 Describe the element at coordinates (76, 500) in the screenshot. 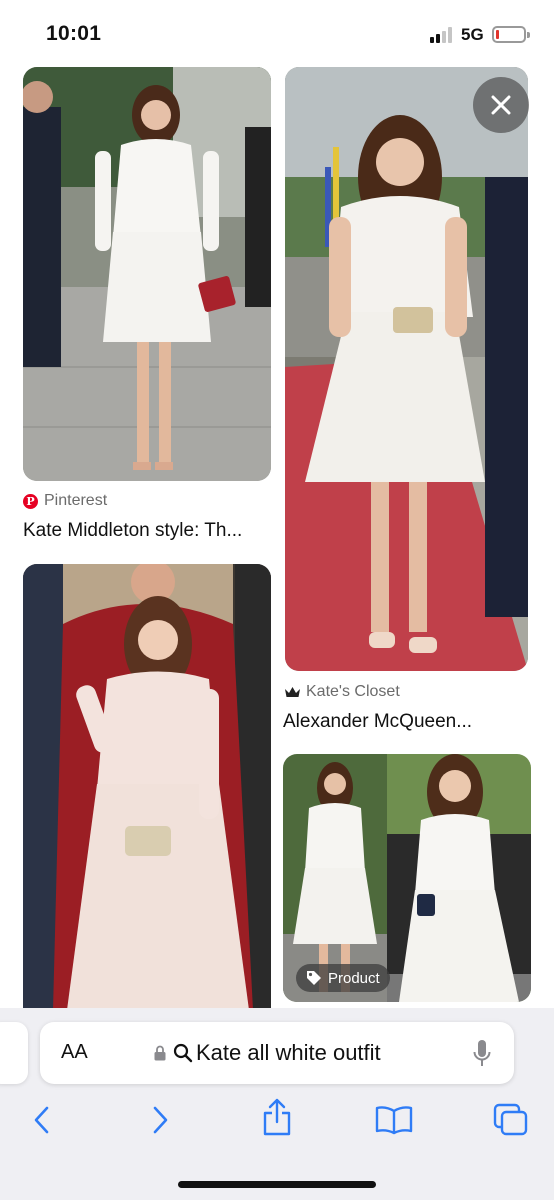

I see `result-source-label: Pinterest` at that location.